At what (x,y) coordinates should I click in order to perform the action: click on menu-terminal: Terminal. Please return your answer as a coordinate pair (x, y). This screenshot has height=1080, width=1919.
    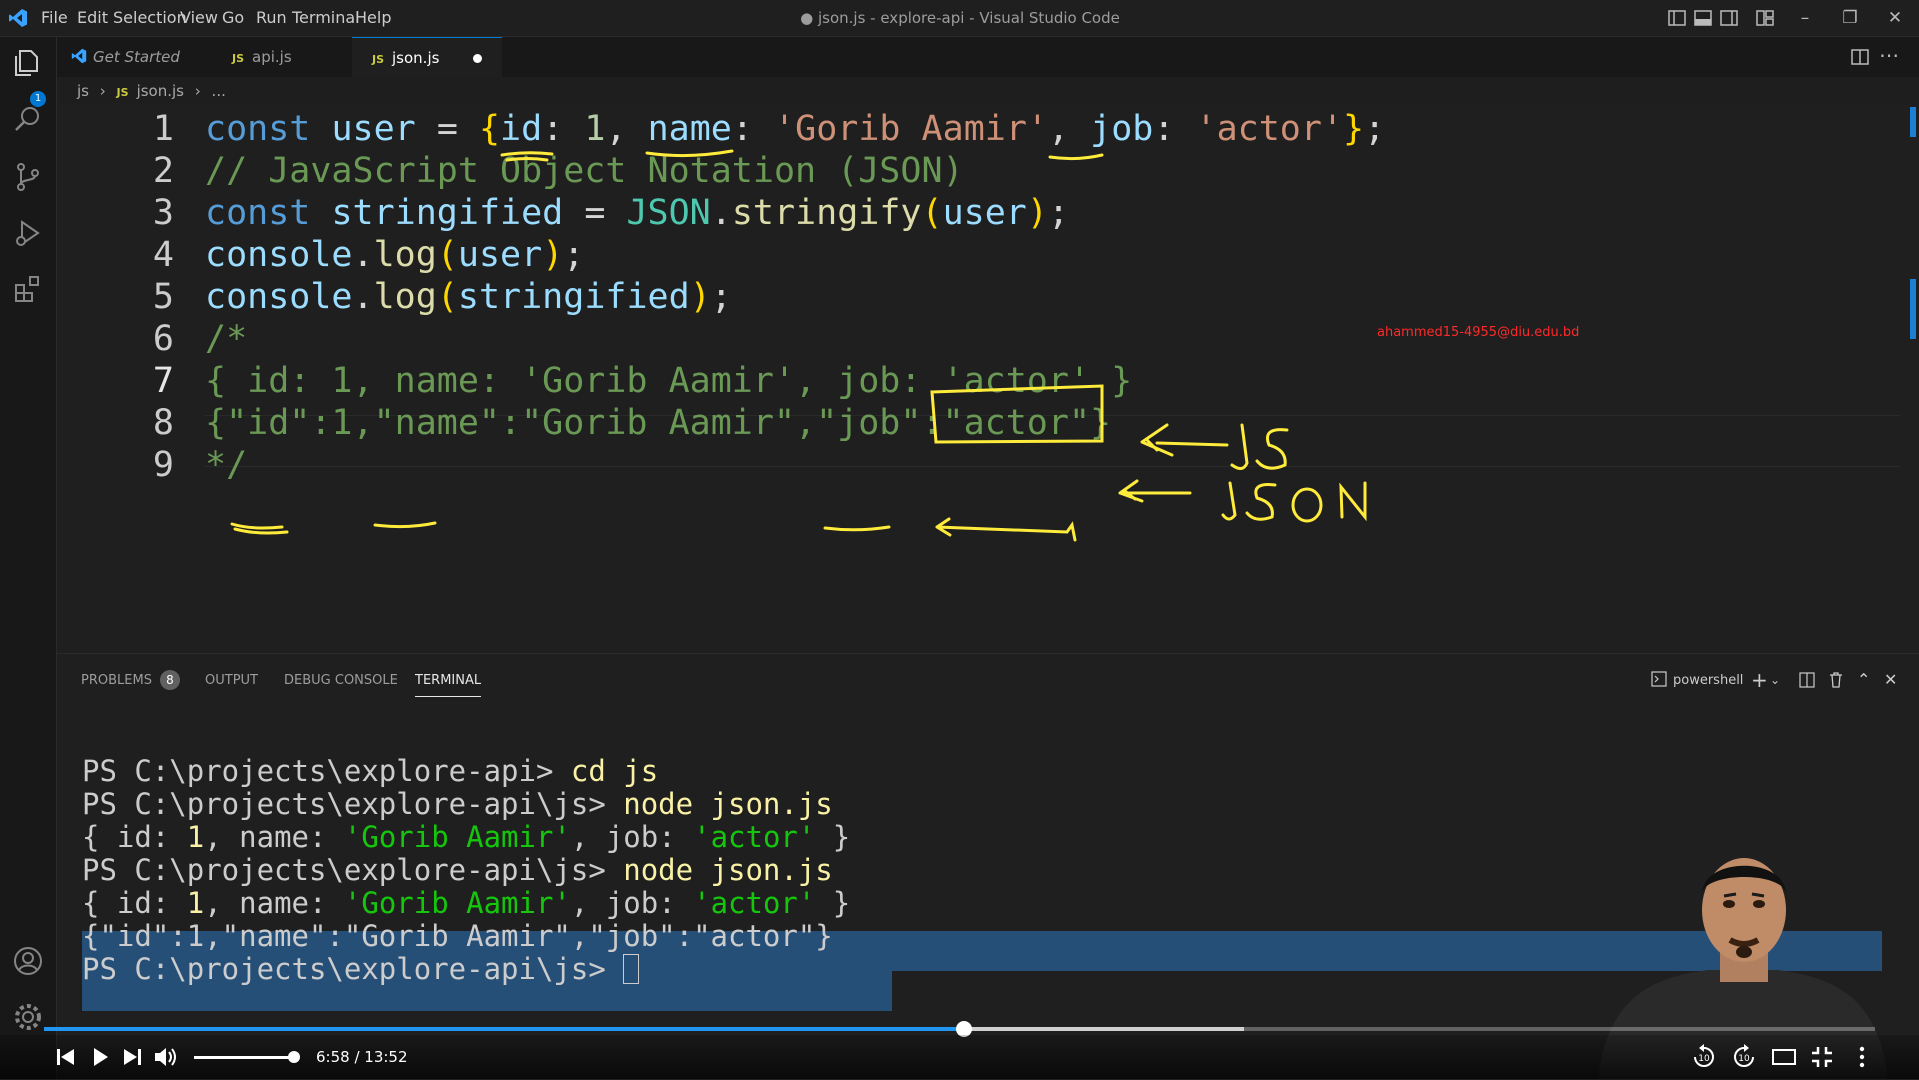
    Looking at the image, I should click on (326, 18).